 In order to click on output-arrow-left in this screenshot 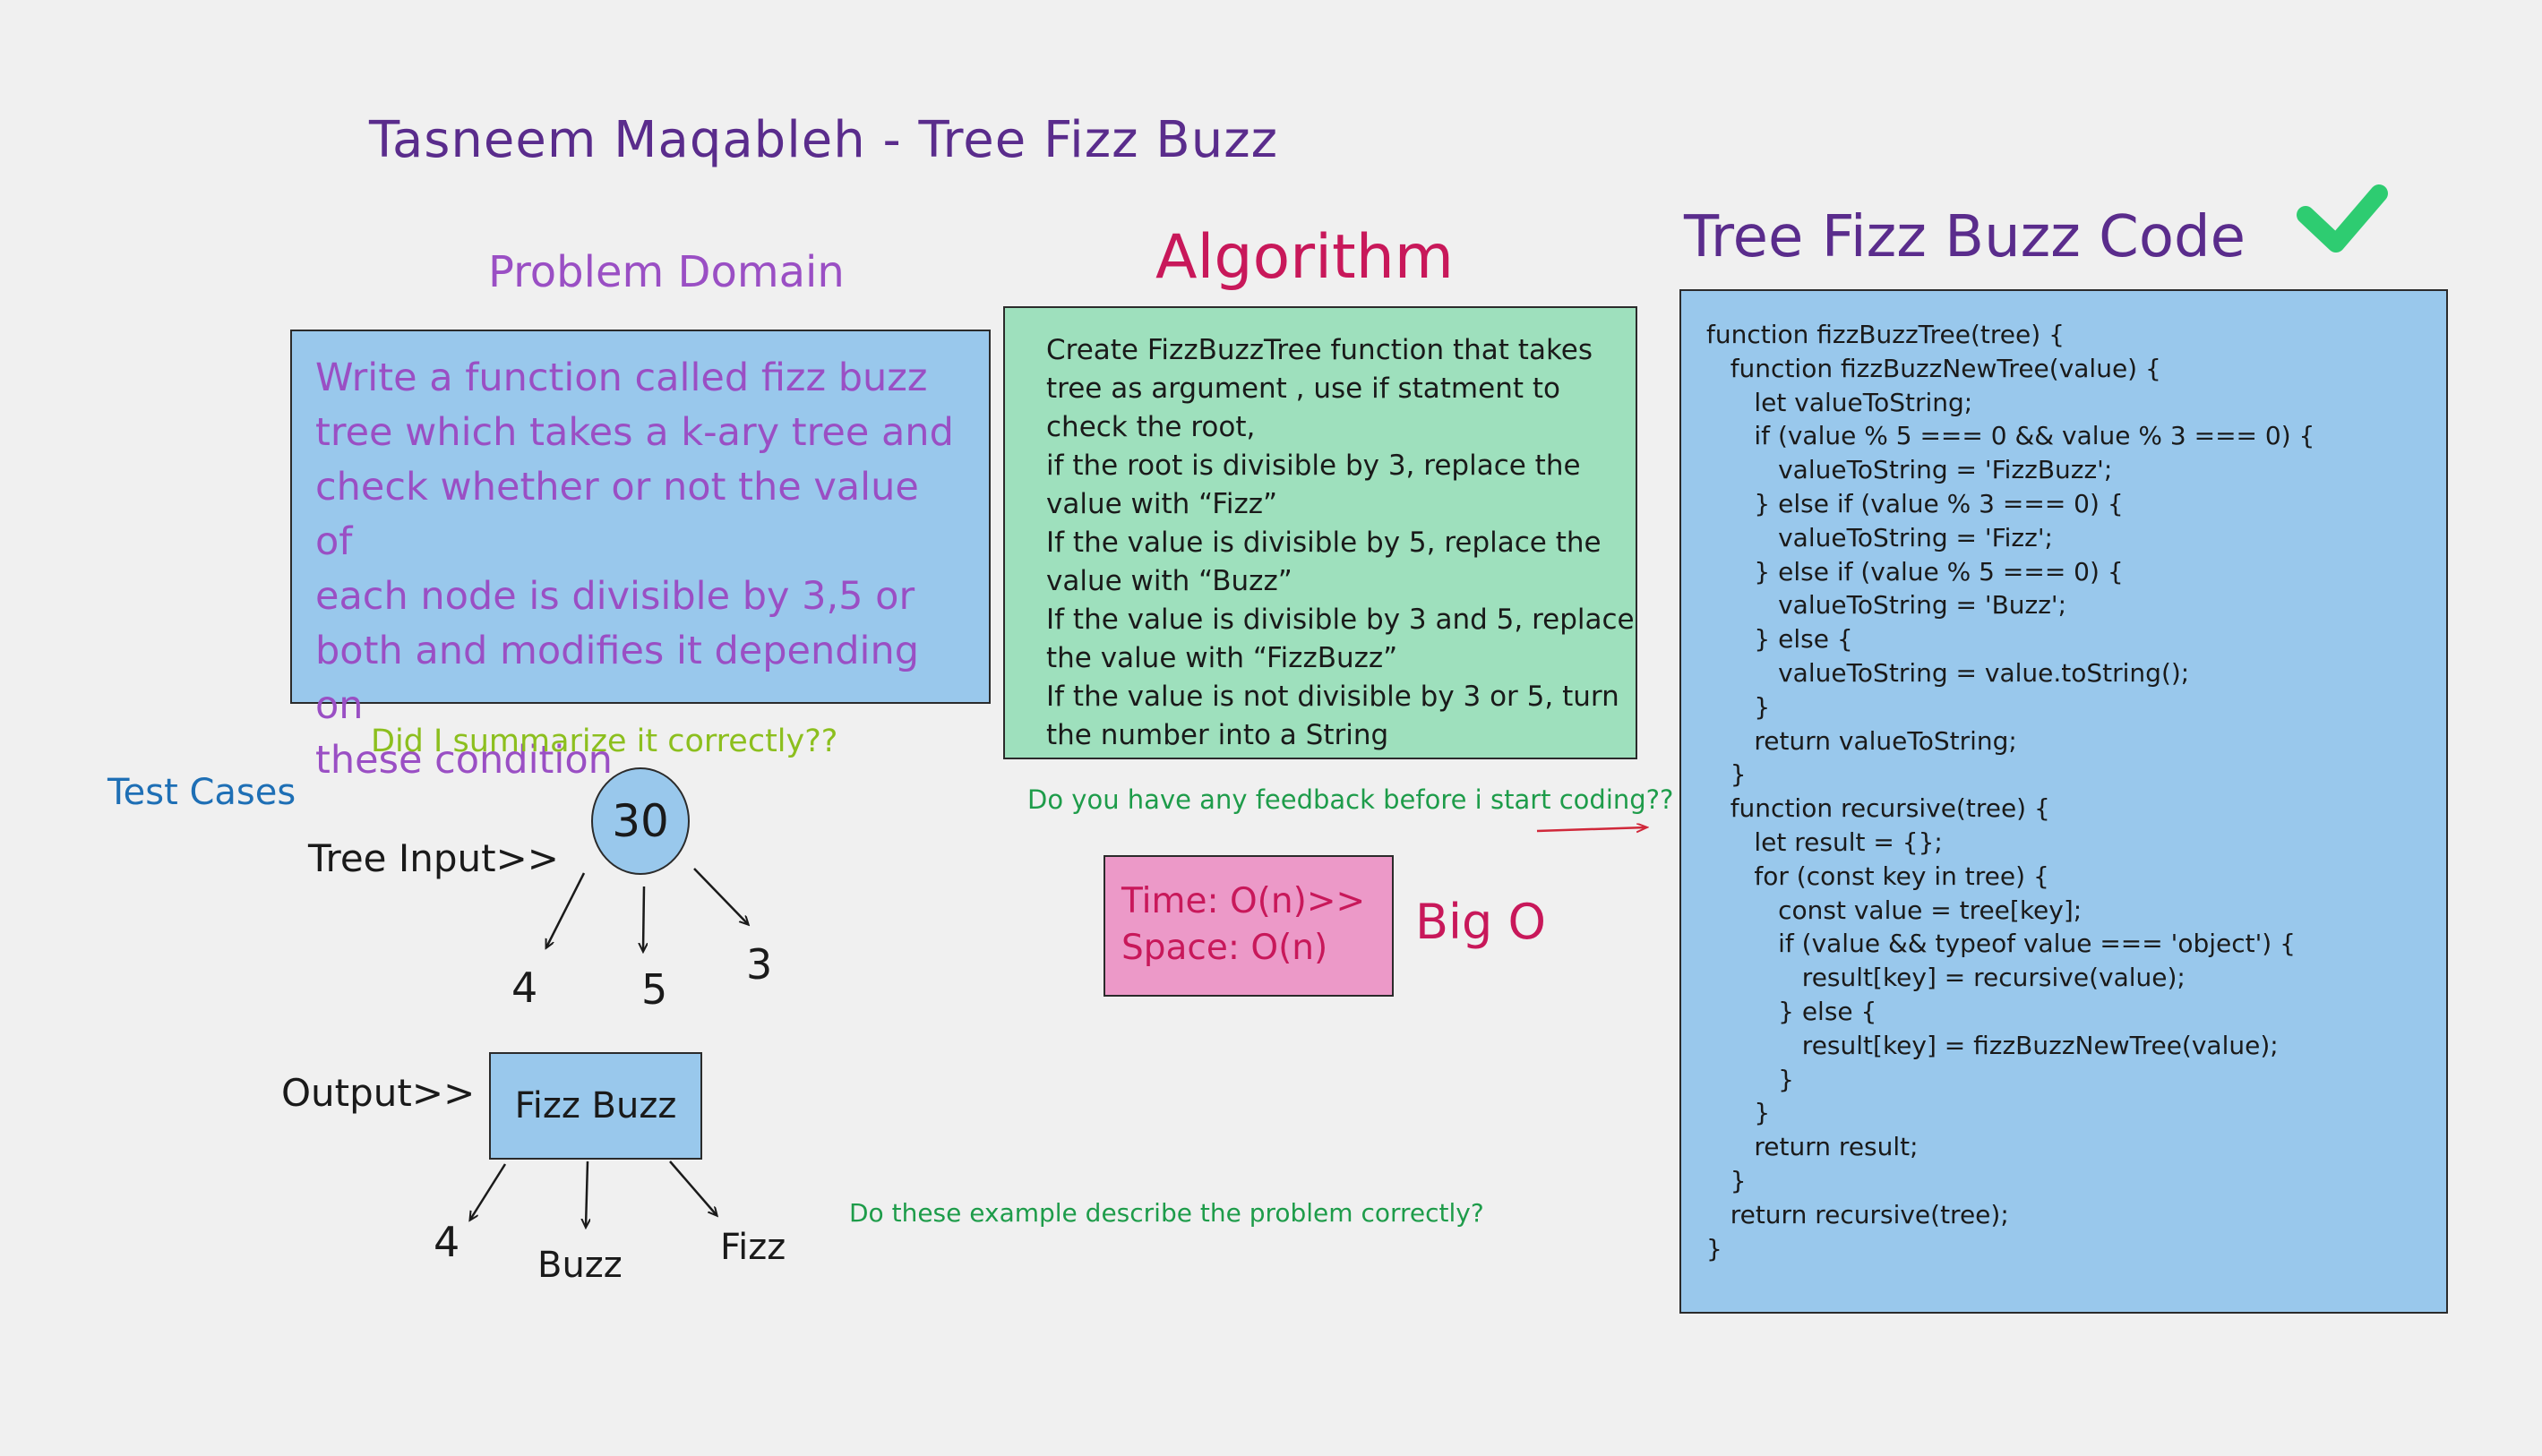, I will do `click(488, 1191)`.